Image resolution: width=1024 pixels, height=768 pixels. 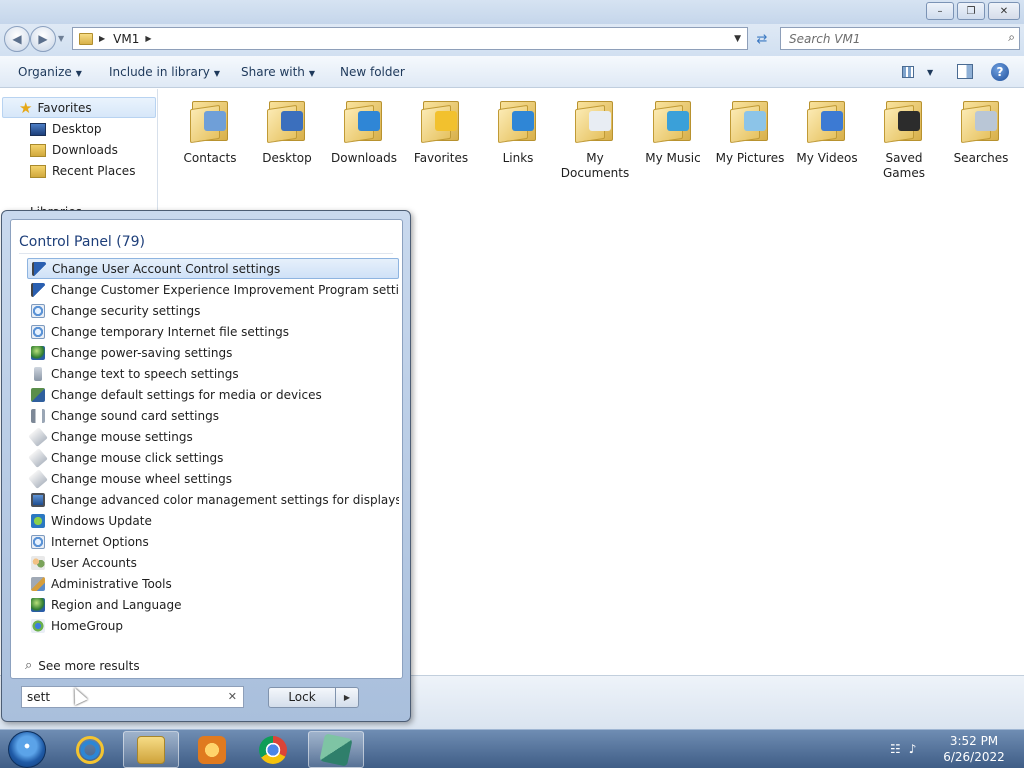 What do you see at coordinates (213, 541) in the screenshot?
I see `result-item: Internet Options` at bounding box center [213, 541].